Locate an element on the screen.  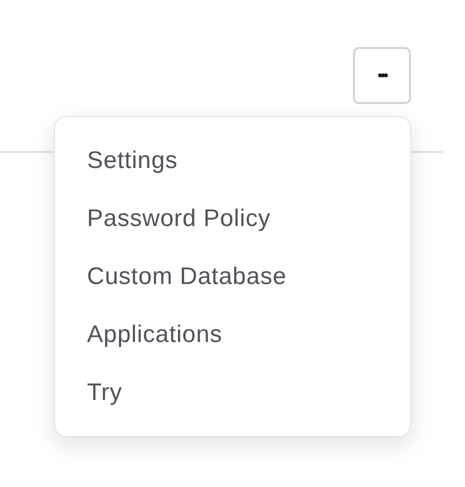
menu-item: Password Policy is located at coordinates (232, 219).